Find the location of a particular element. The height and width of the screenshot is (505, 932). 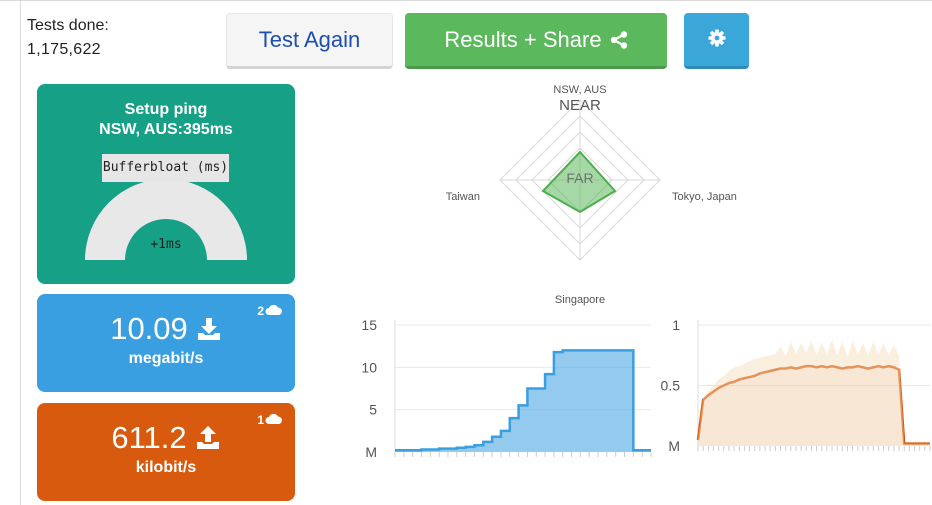

radar-left-label: Taiwan is located at coordinates (463, 197).